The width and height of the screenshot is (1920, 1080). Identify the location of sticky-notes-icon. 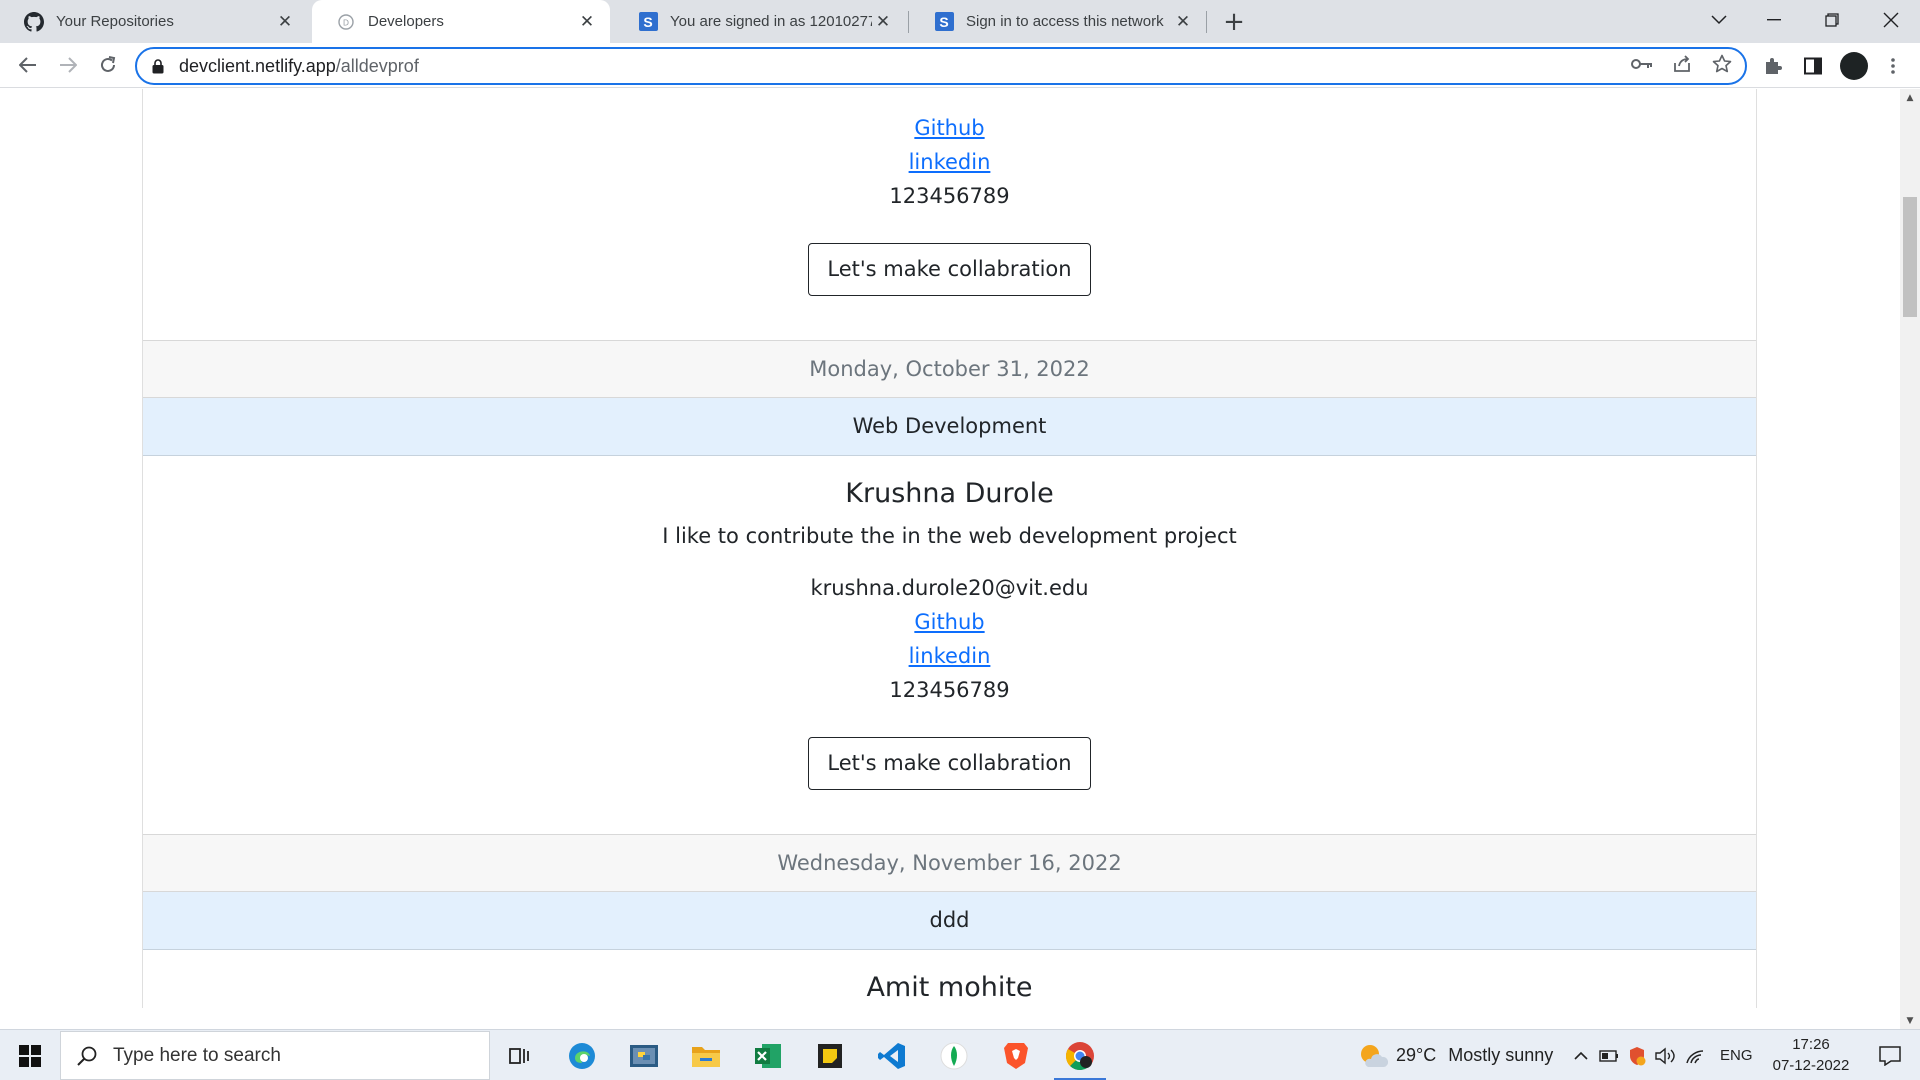
(830, 1055).